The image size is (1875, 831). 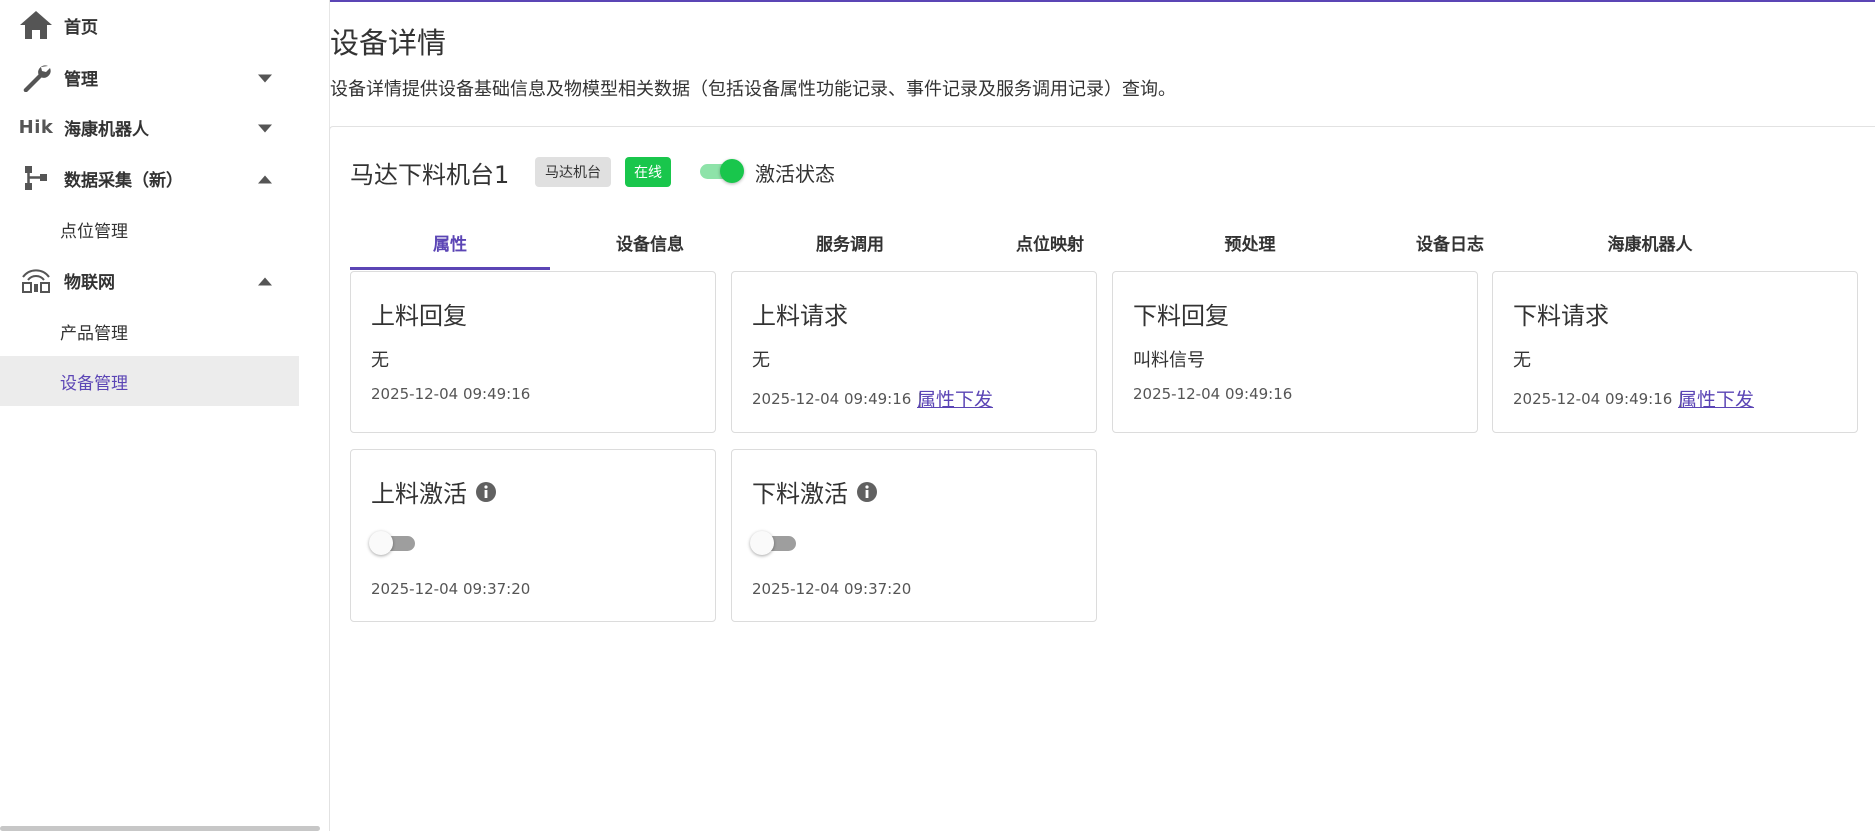 What do you see at coordinates (36, 127) in the screenshot?
I see `hik-logo-icon: Hik` at bounding box center [36, 127].